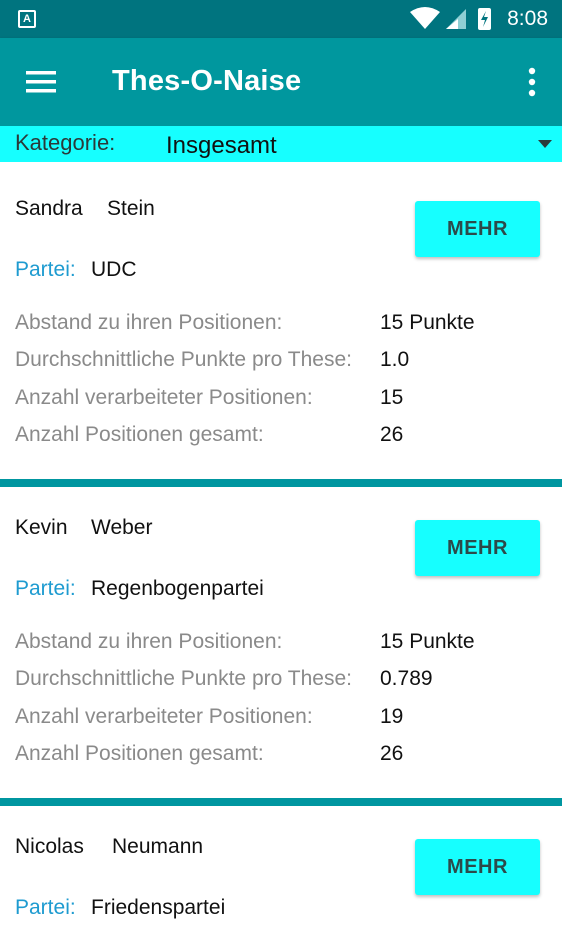 The height and width of the screenshot is (925, 562). What do you see at coordinates (395, 359) in the screenshot?
I see `avg-points-value: 1.0` at bounding box center [395, 359].